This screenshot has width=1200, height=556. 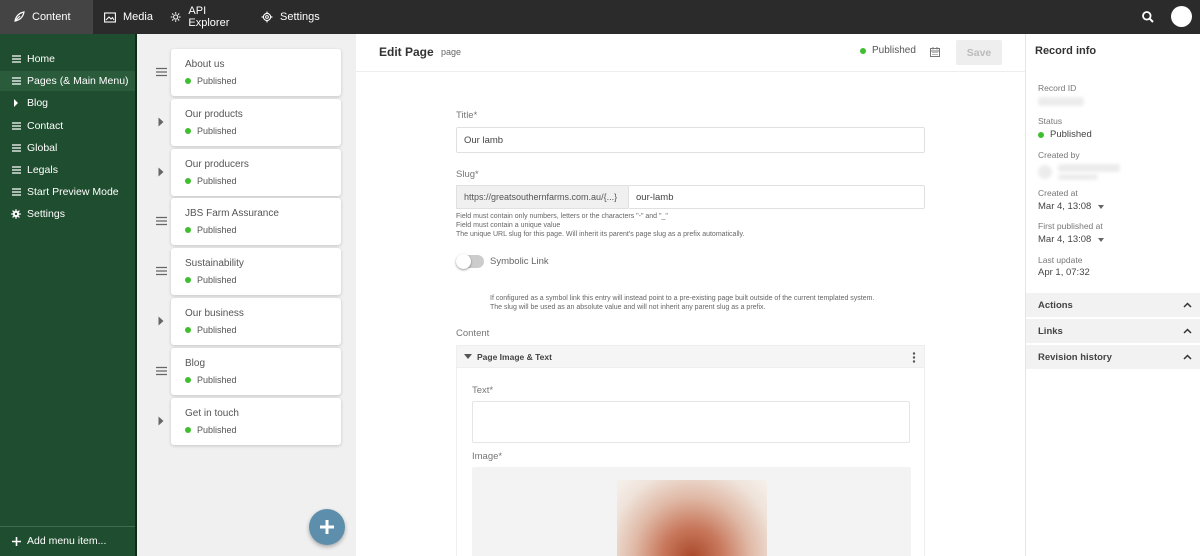 I want to click on nav-api-explorer: API Explorer, so click(x=201, y=17).